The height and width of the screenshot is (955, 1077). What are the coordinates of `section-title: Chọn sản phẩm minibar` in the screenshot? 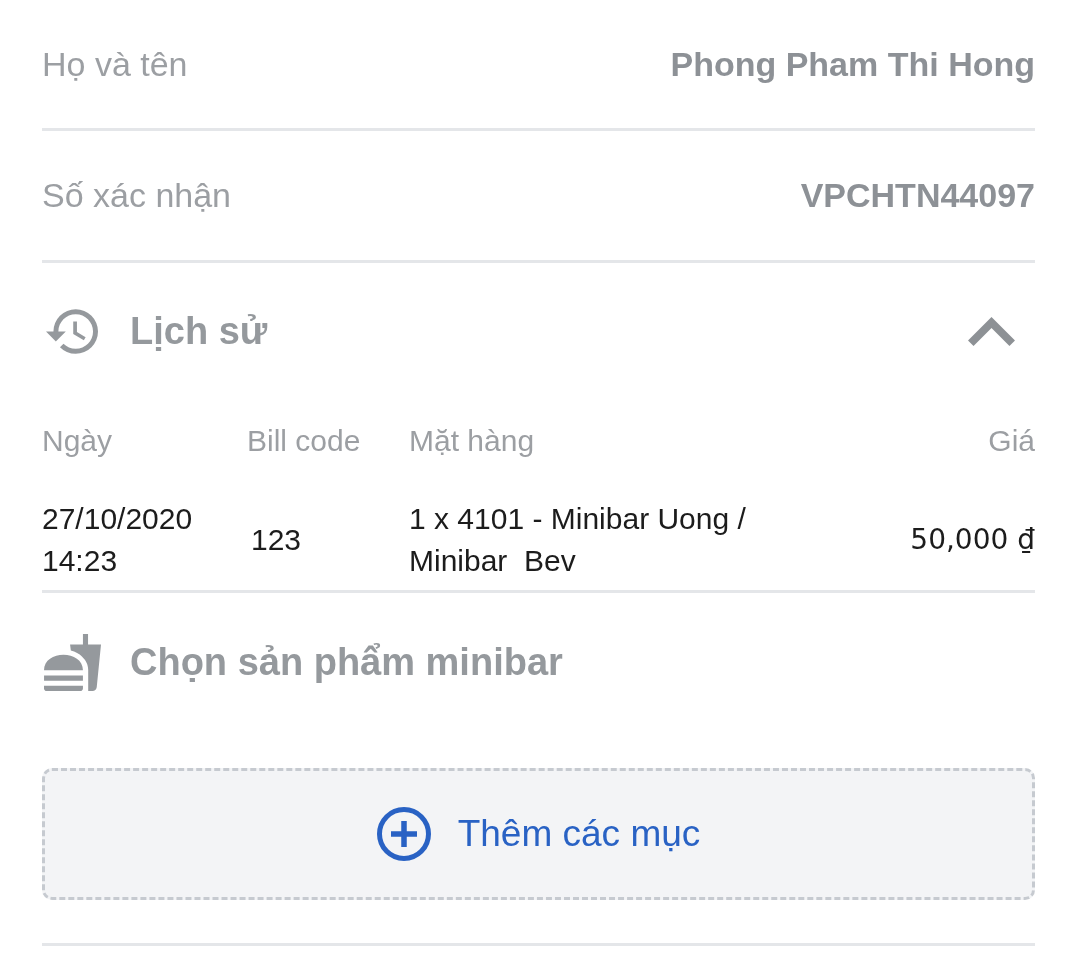 It's located at (346, 662).